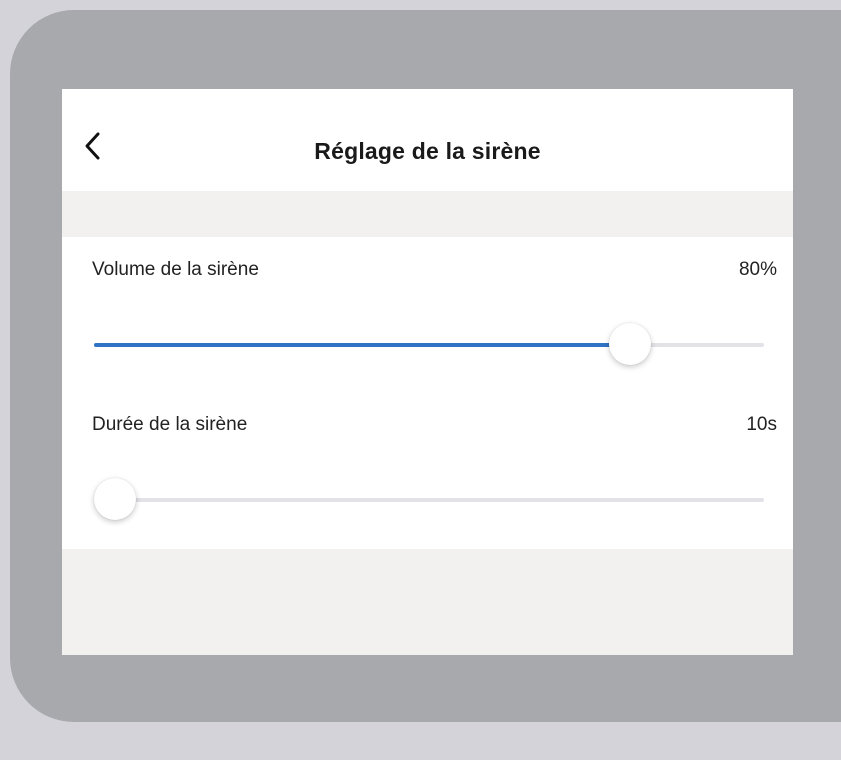  Describe the element at coordinates (757, 269) in the screenshot. I see `siren-volume-value: 80%` at that location.